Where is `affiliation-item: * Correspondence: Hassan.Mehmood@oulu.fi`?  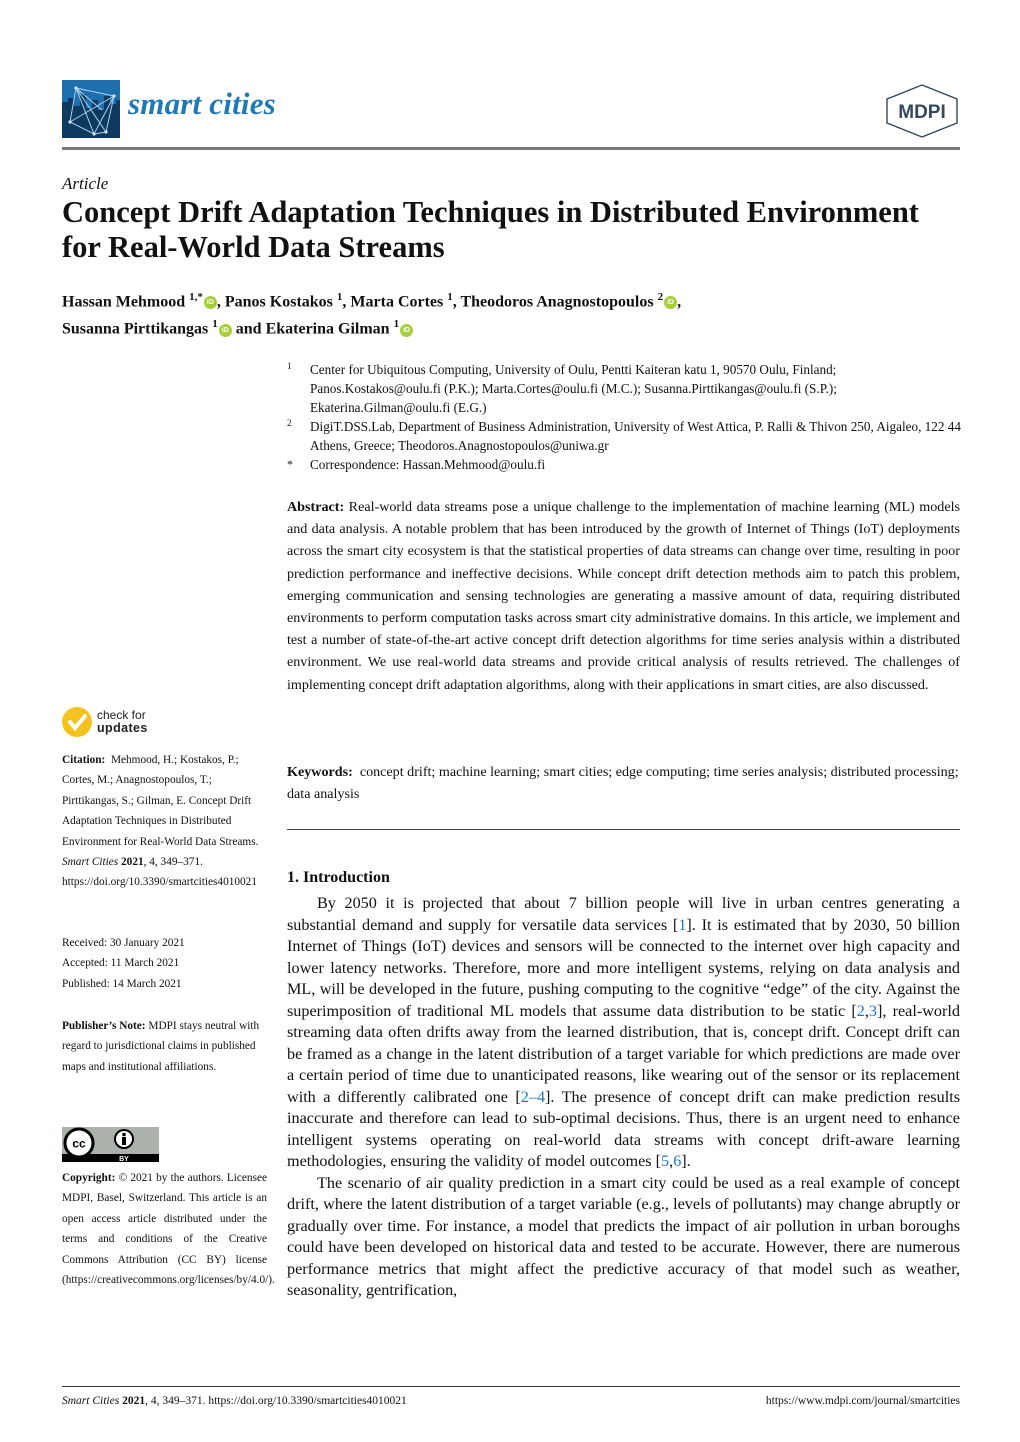 affiliation-item: * Correspondence: Hassan.Mehmood@oulu.fi is located at coordinates (627, 464).